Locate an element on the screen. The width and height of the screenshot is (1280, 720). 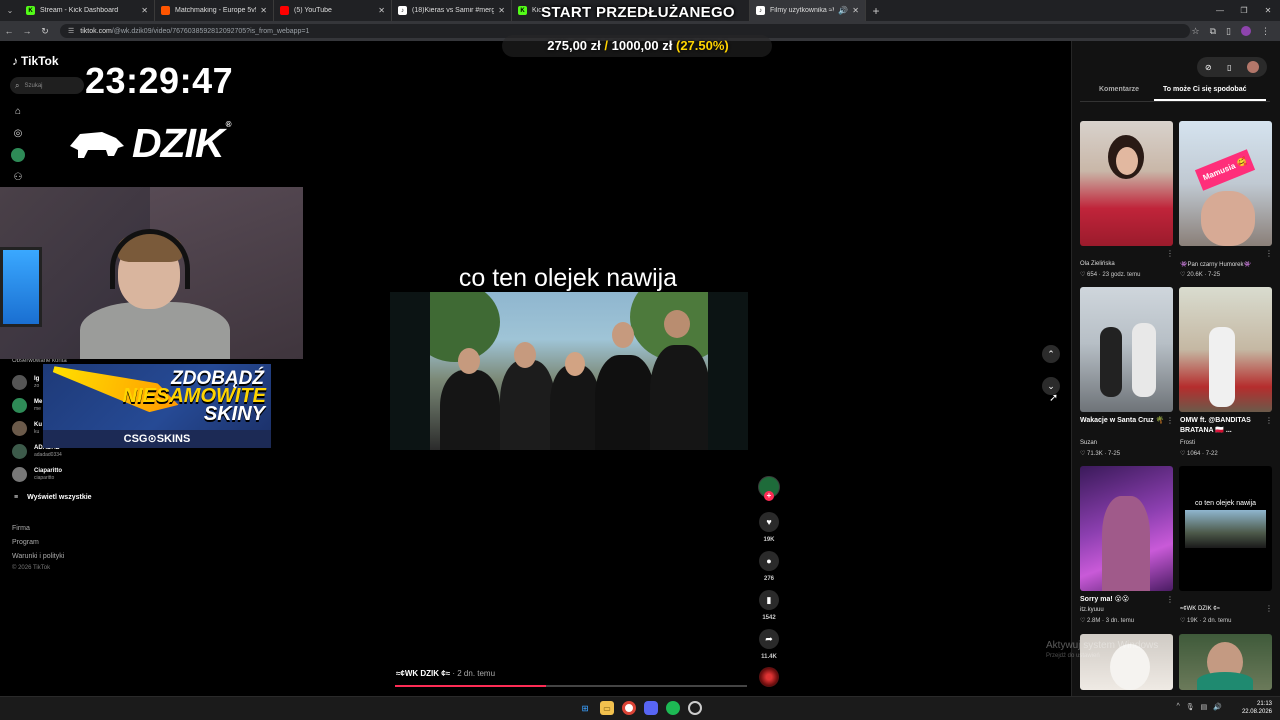
recommended-stats: ♡ 654 · 23 godz. temu is located at coordinates (1110, 275).